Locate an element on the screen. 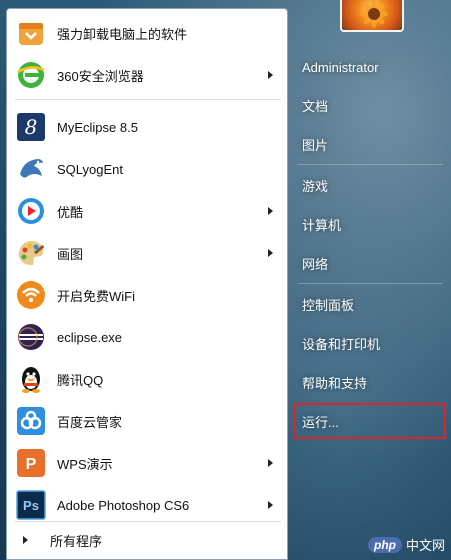  program-label: MyEclipse 8.5 is located at coordinates (97, 127).